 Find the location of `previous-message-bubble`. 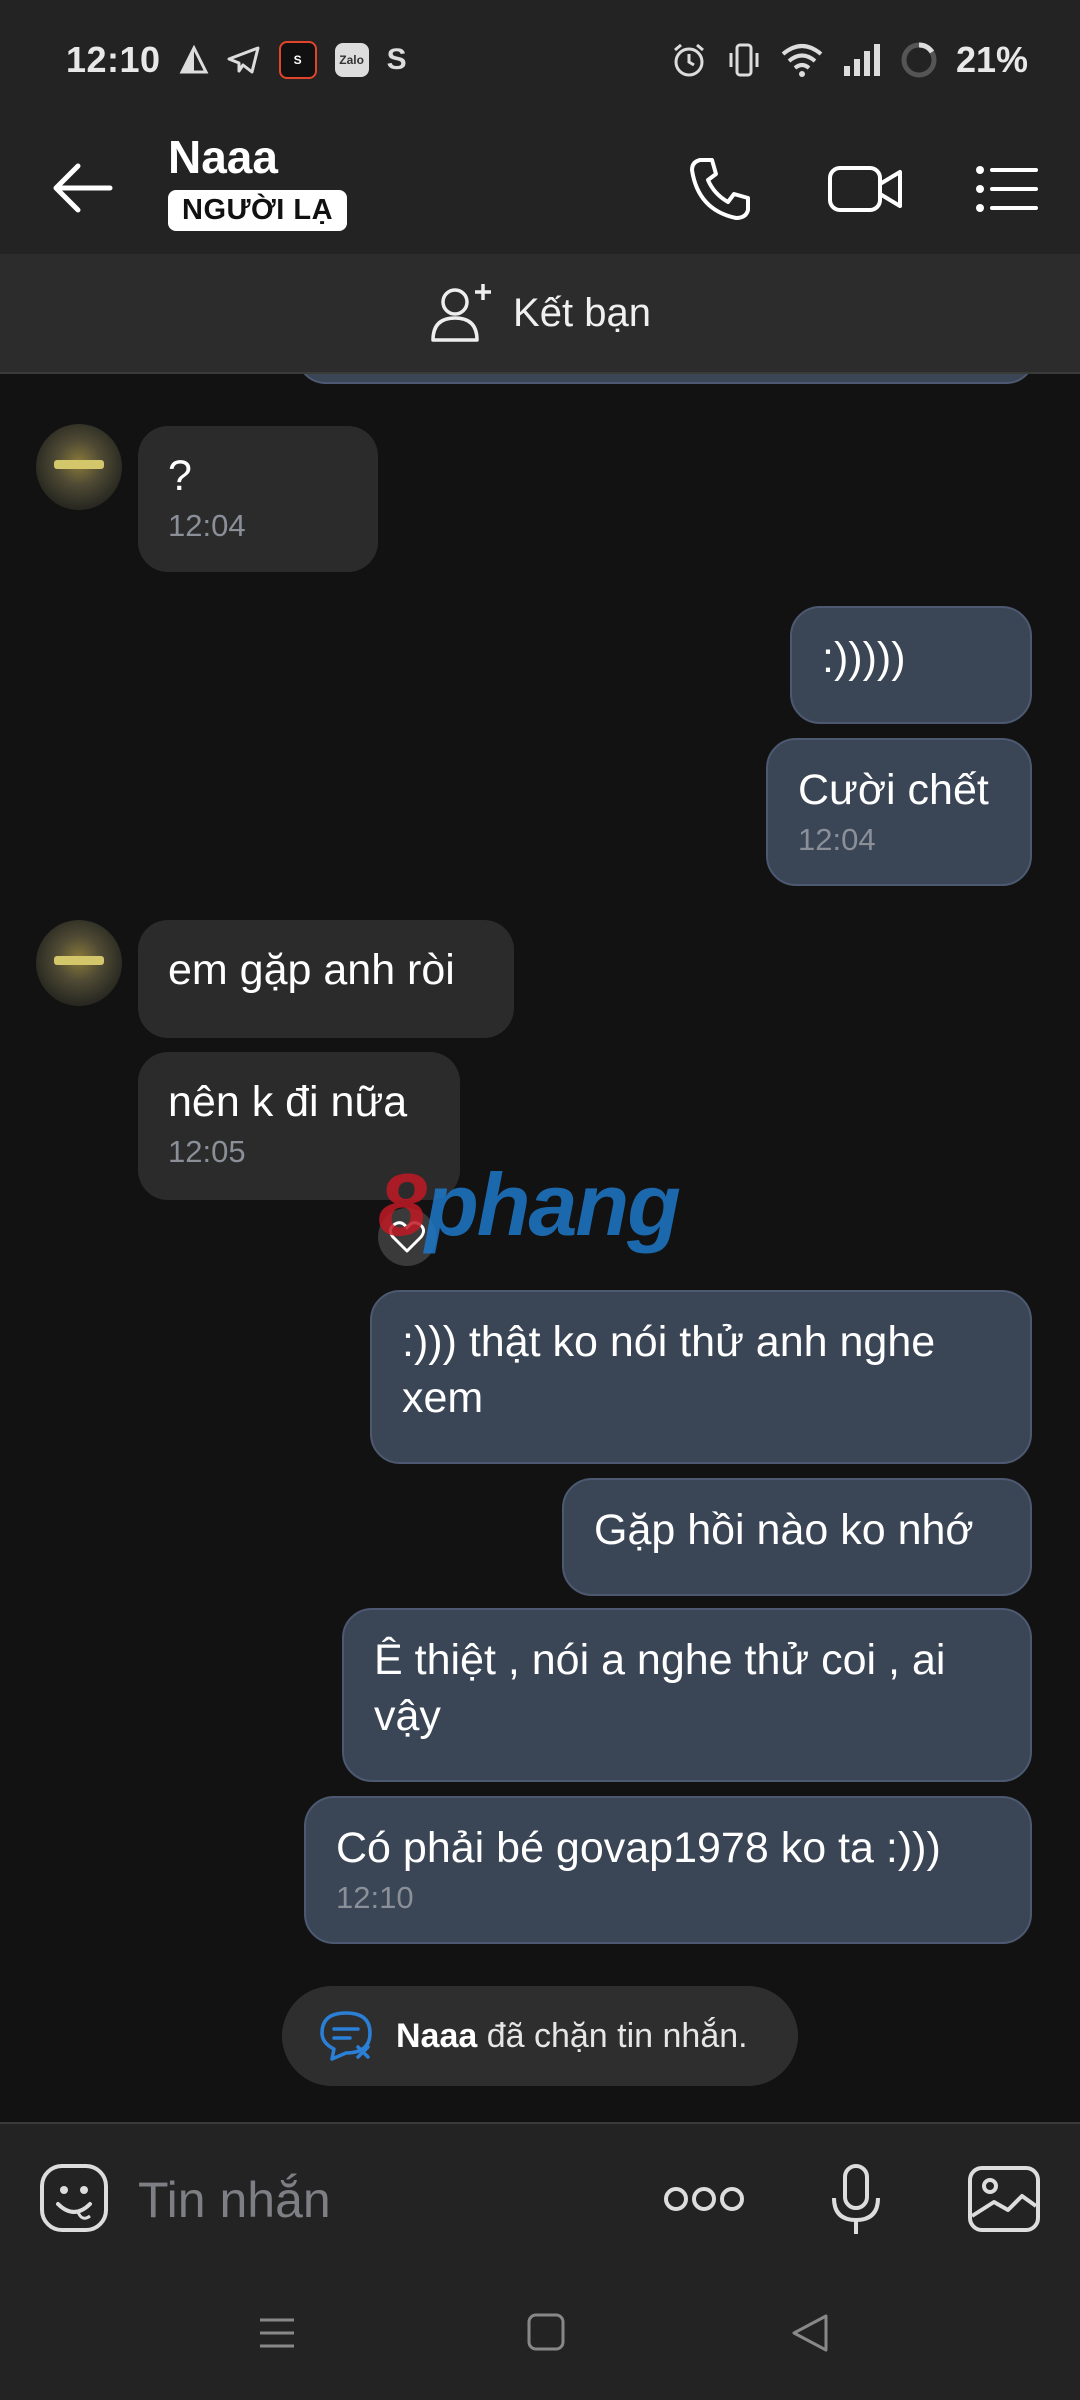

previous-message-bubble is located at coordinates (666, 379).